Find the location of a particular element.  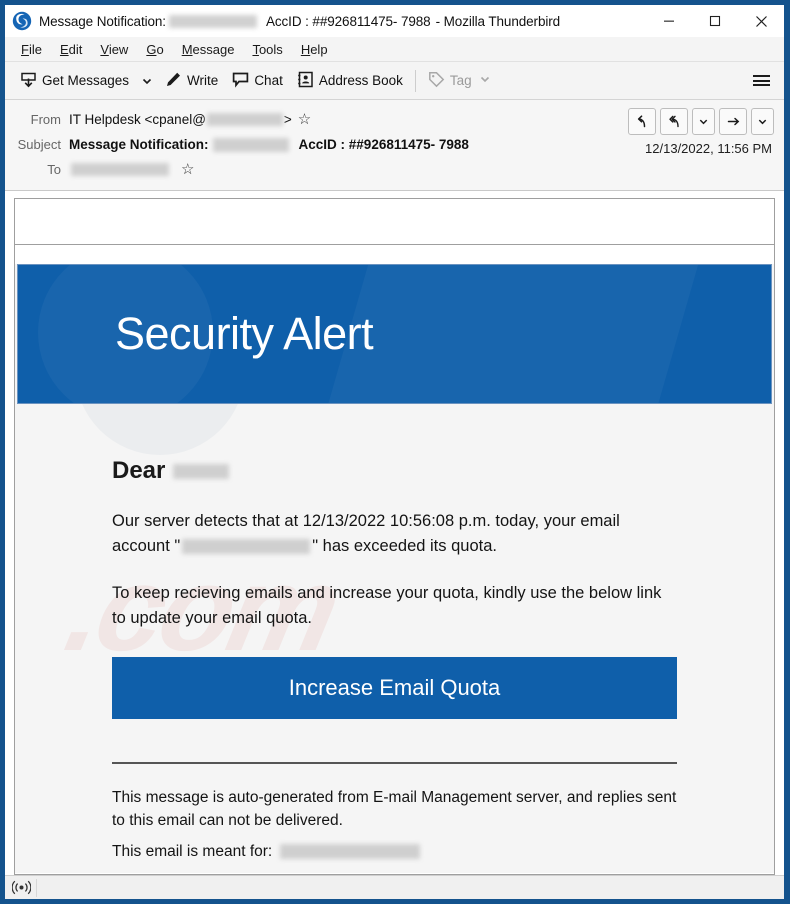

app-menu-button is located at coordinates (761, 81).